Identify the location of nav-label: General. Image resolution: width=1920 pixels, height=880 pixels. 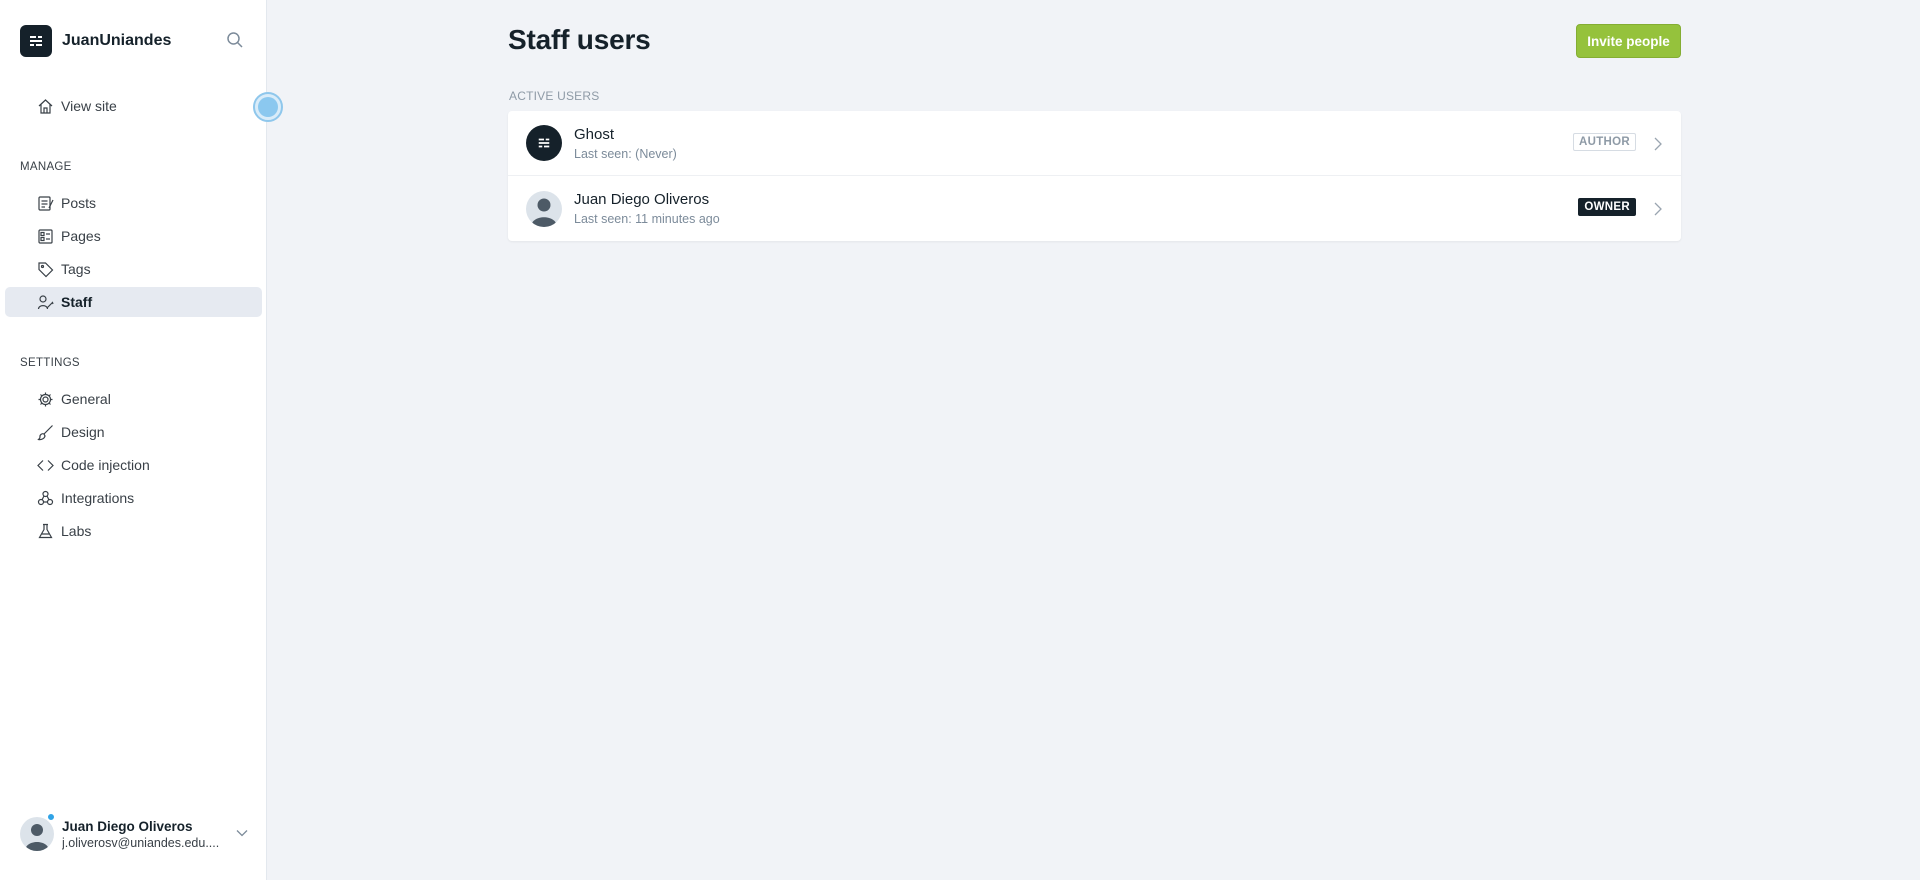
(86, 399).